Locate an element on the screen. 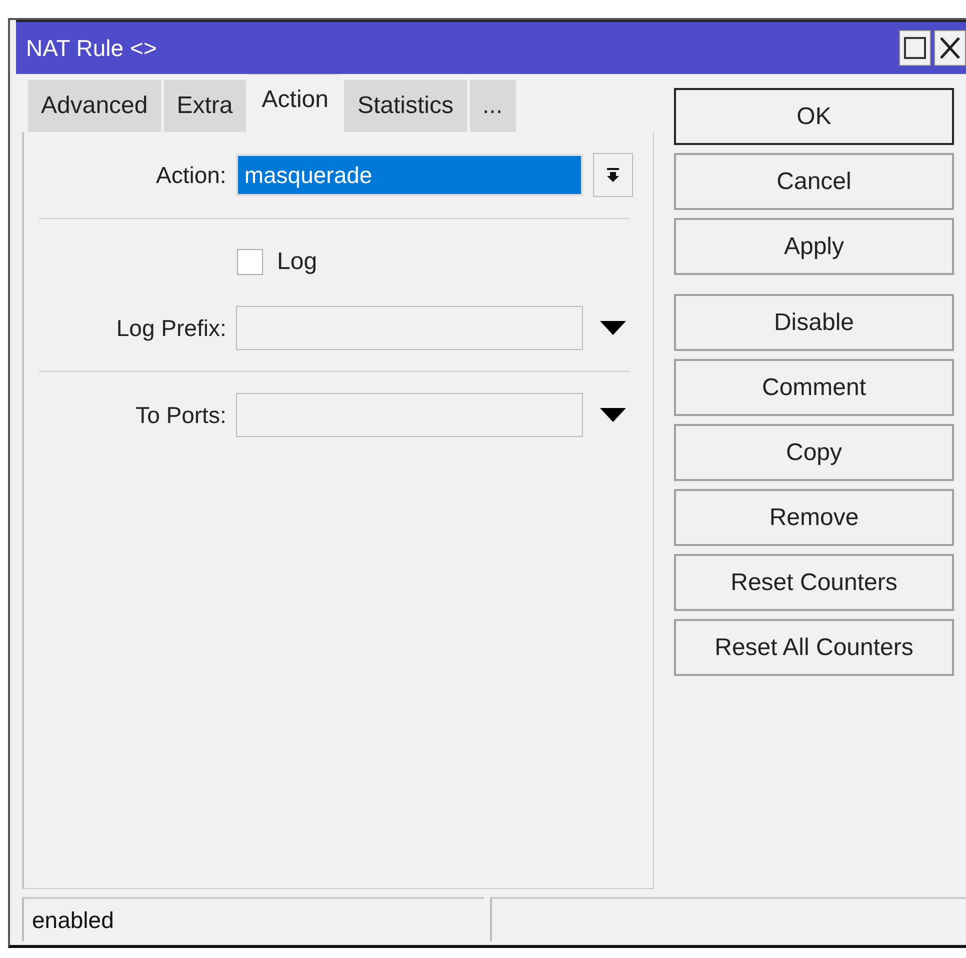 The width and height of the screenshot is (966, 958). close-button is located at coordinates (950, 48).